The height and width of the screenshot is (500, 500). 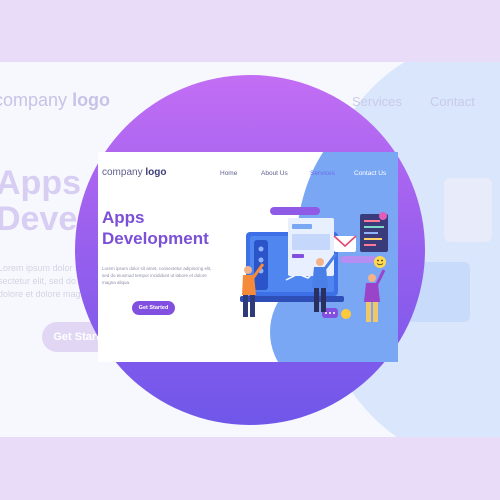 I want to click on coin-icon, so click(x=346, y=314).